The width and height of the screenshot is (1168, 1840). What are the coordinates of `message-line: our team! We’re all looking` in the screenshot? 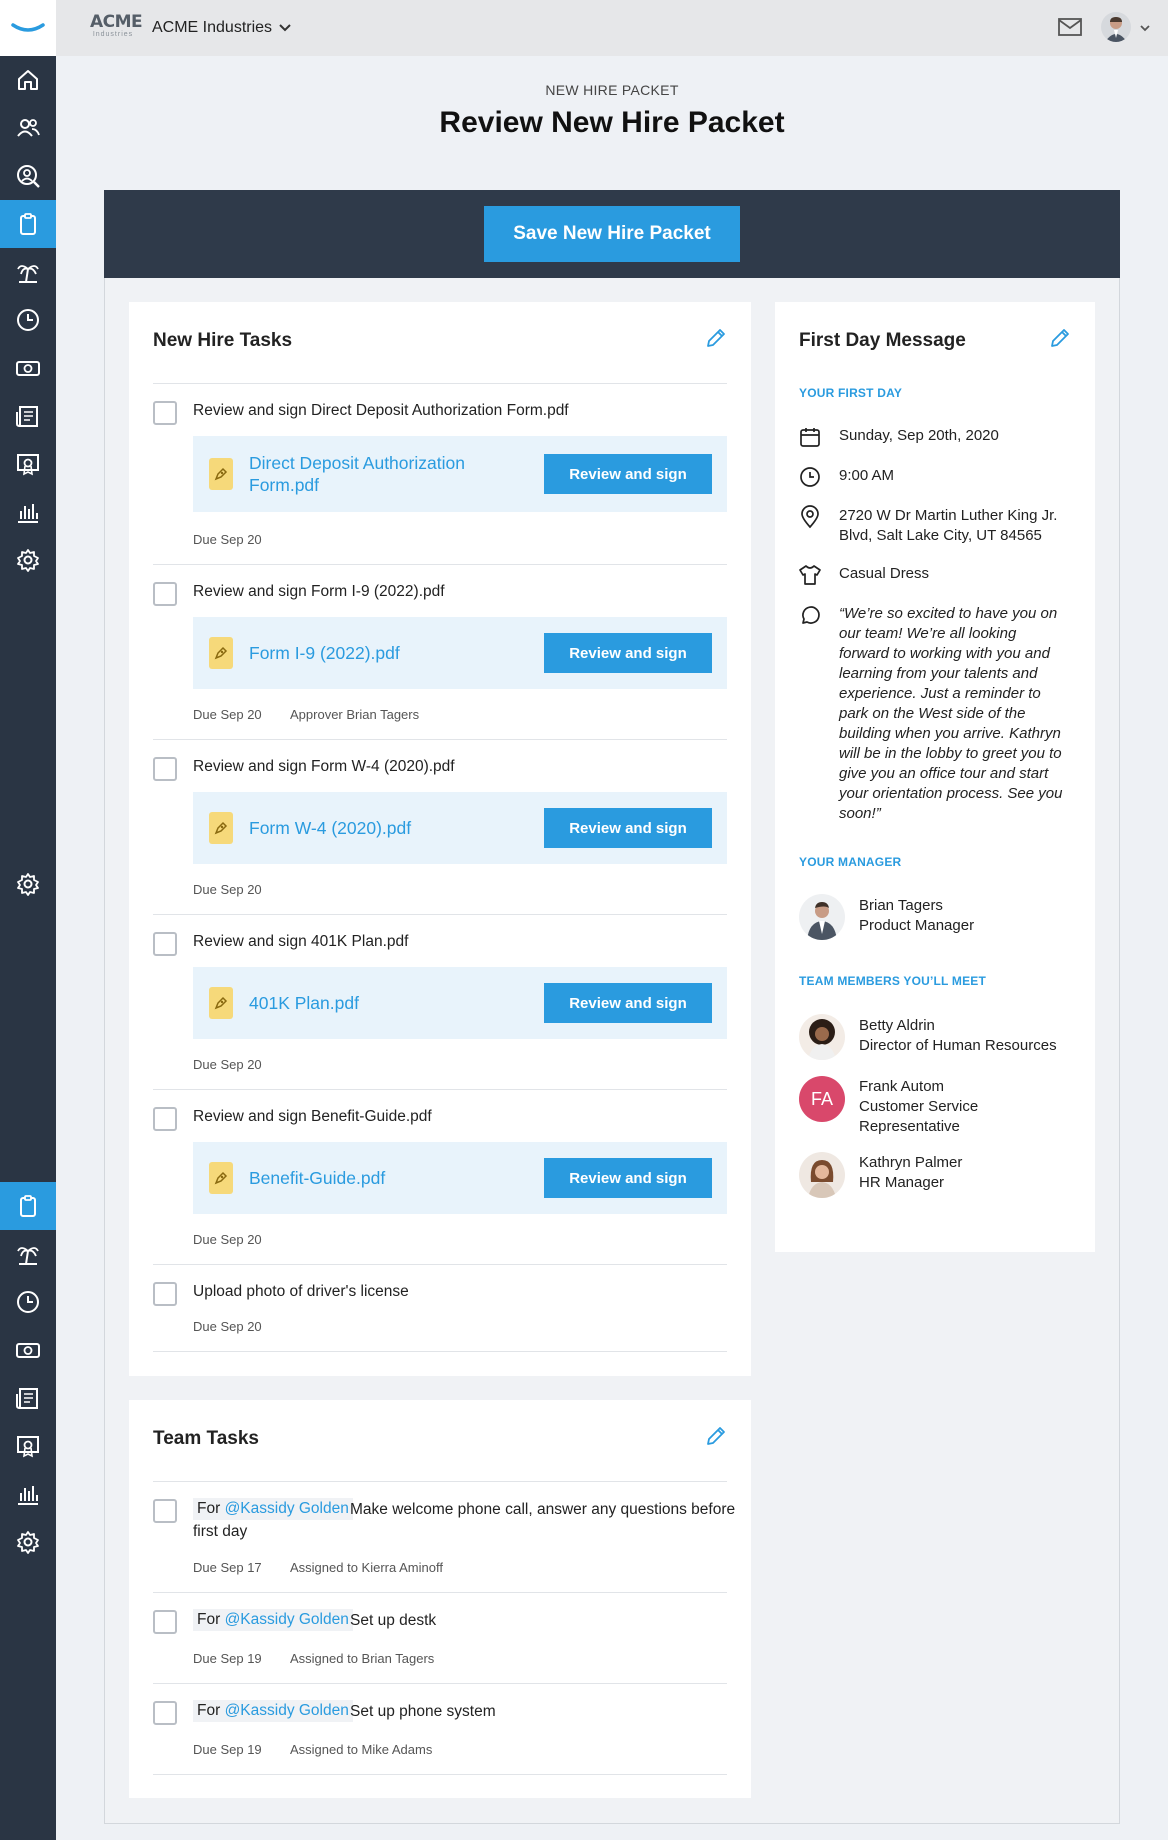 It's located at (928, 633).